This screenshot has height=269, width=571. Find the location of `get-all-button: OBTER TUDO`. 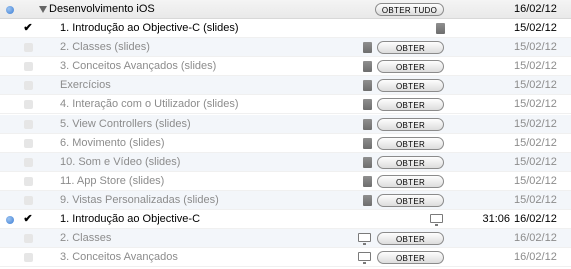

get-all-button: OBTER TUDO is located at coordinates (409, 9).